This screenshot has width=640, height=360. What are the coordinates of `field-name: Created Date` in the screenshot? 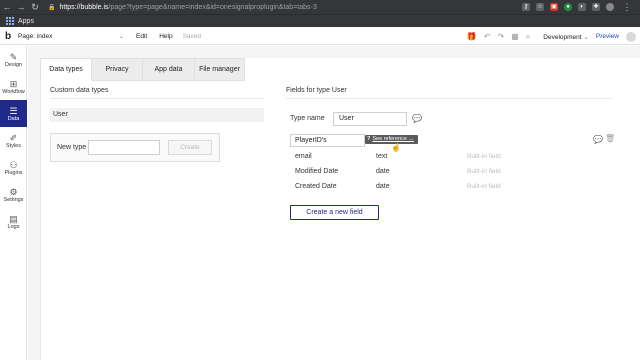 It's located at (316, 186).